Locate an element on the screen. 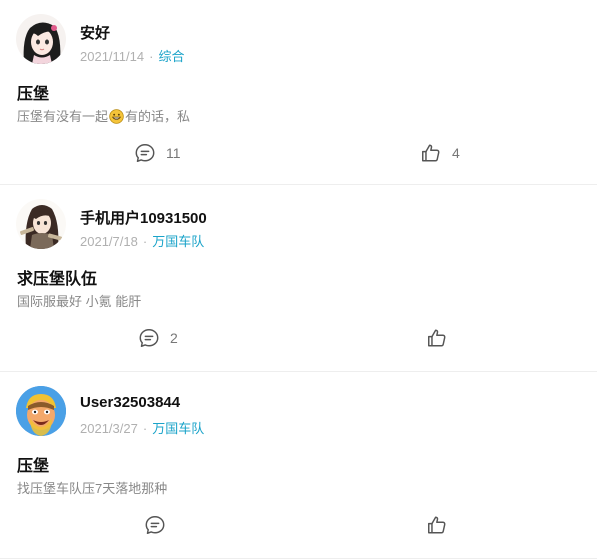 The width and height of the screenshot is (597, 559). post-meta: 2021/7/18 · 万国车队 is located at coordinates (142, 240).